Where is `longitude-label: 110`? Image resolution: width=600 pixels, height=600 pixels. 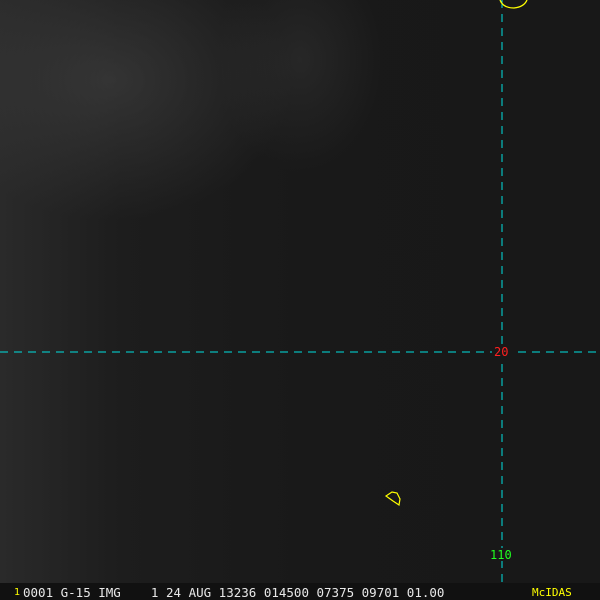
longitude-label: 110 is located at coordinates (501, 555).